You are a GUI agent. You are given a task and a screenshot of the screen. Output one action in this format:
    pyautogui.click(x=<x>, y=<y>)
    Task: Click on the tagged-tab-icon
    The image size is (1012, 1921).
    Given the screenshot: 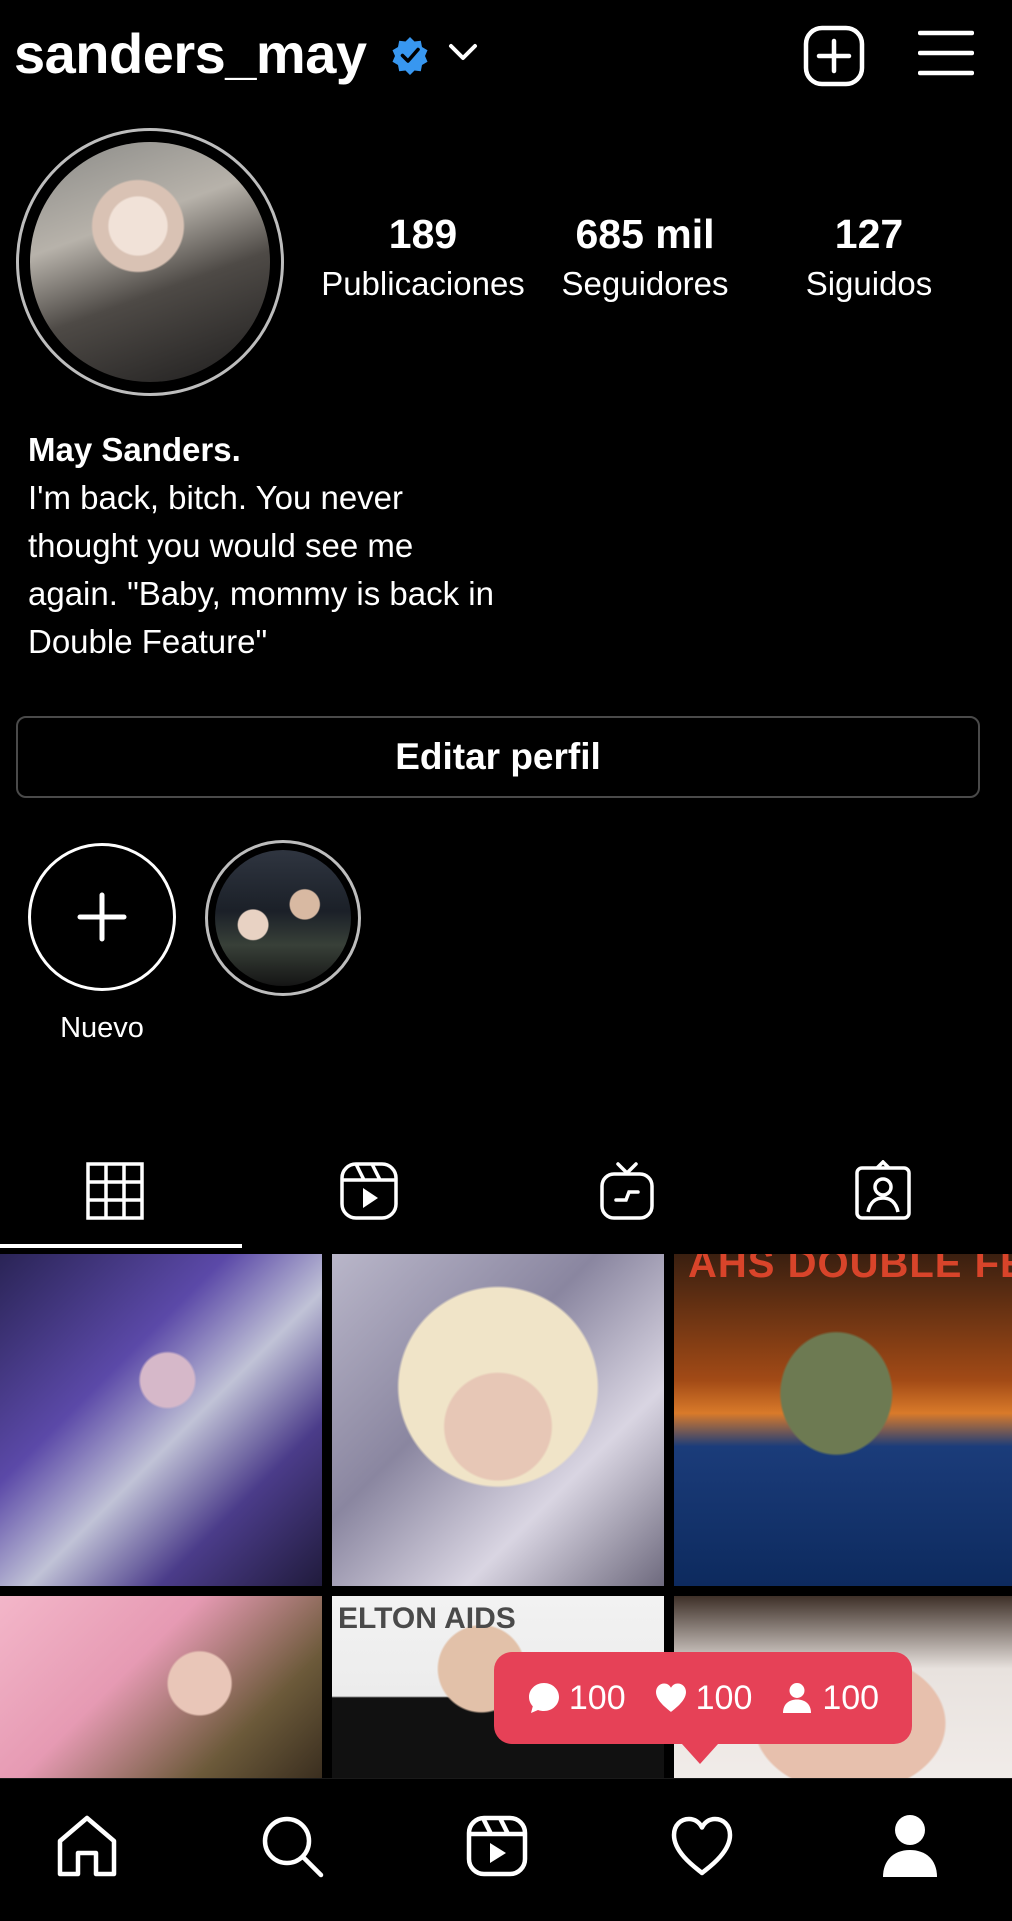 What is the action you would take?
    pyautogui.click(x=883, y=1191)
    